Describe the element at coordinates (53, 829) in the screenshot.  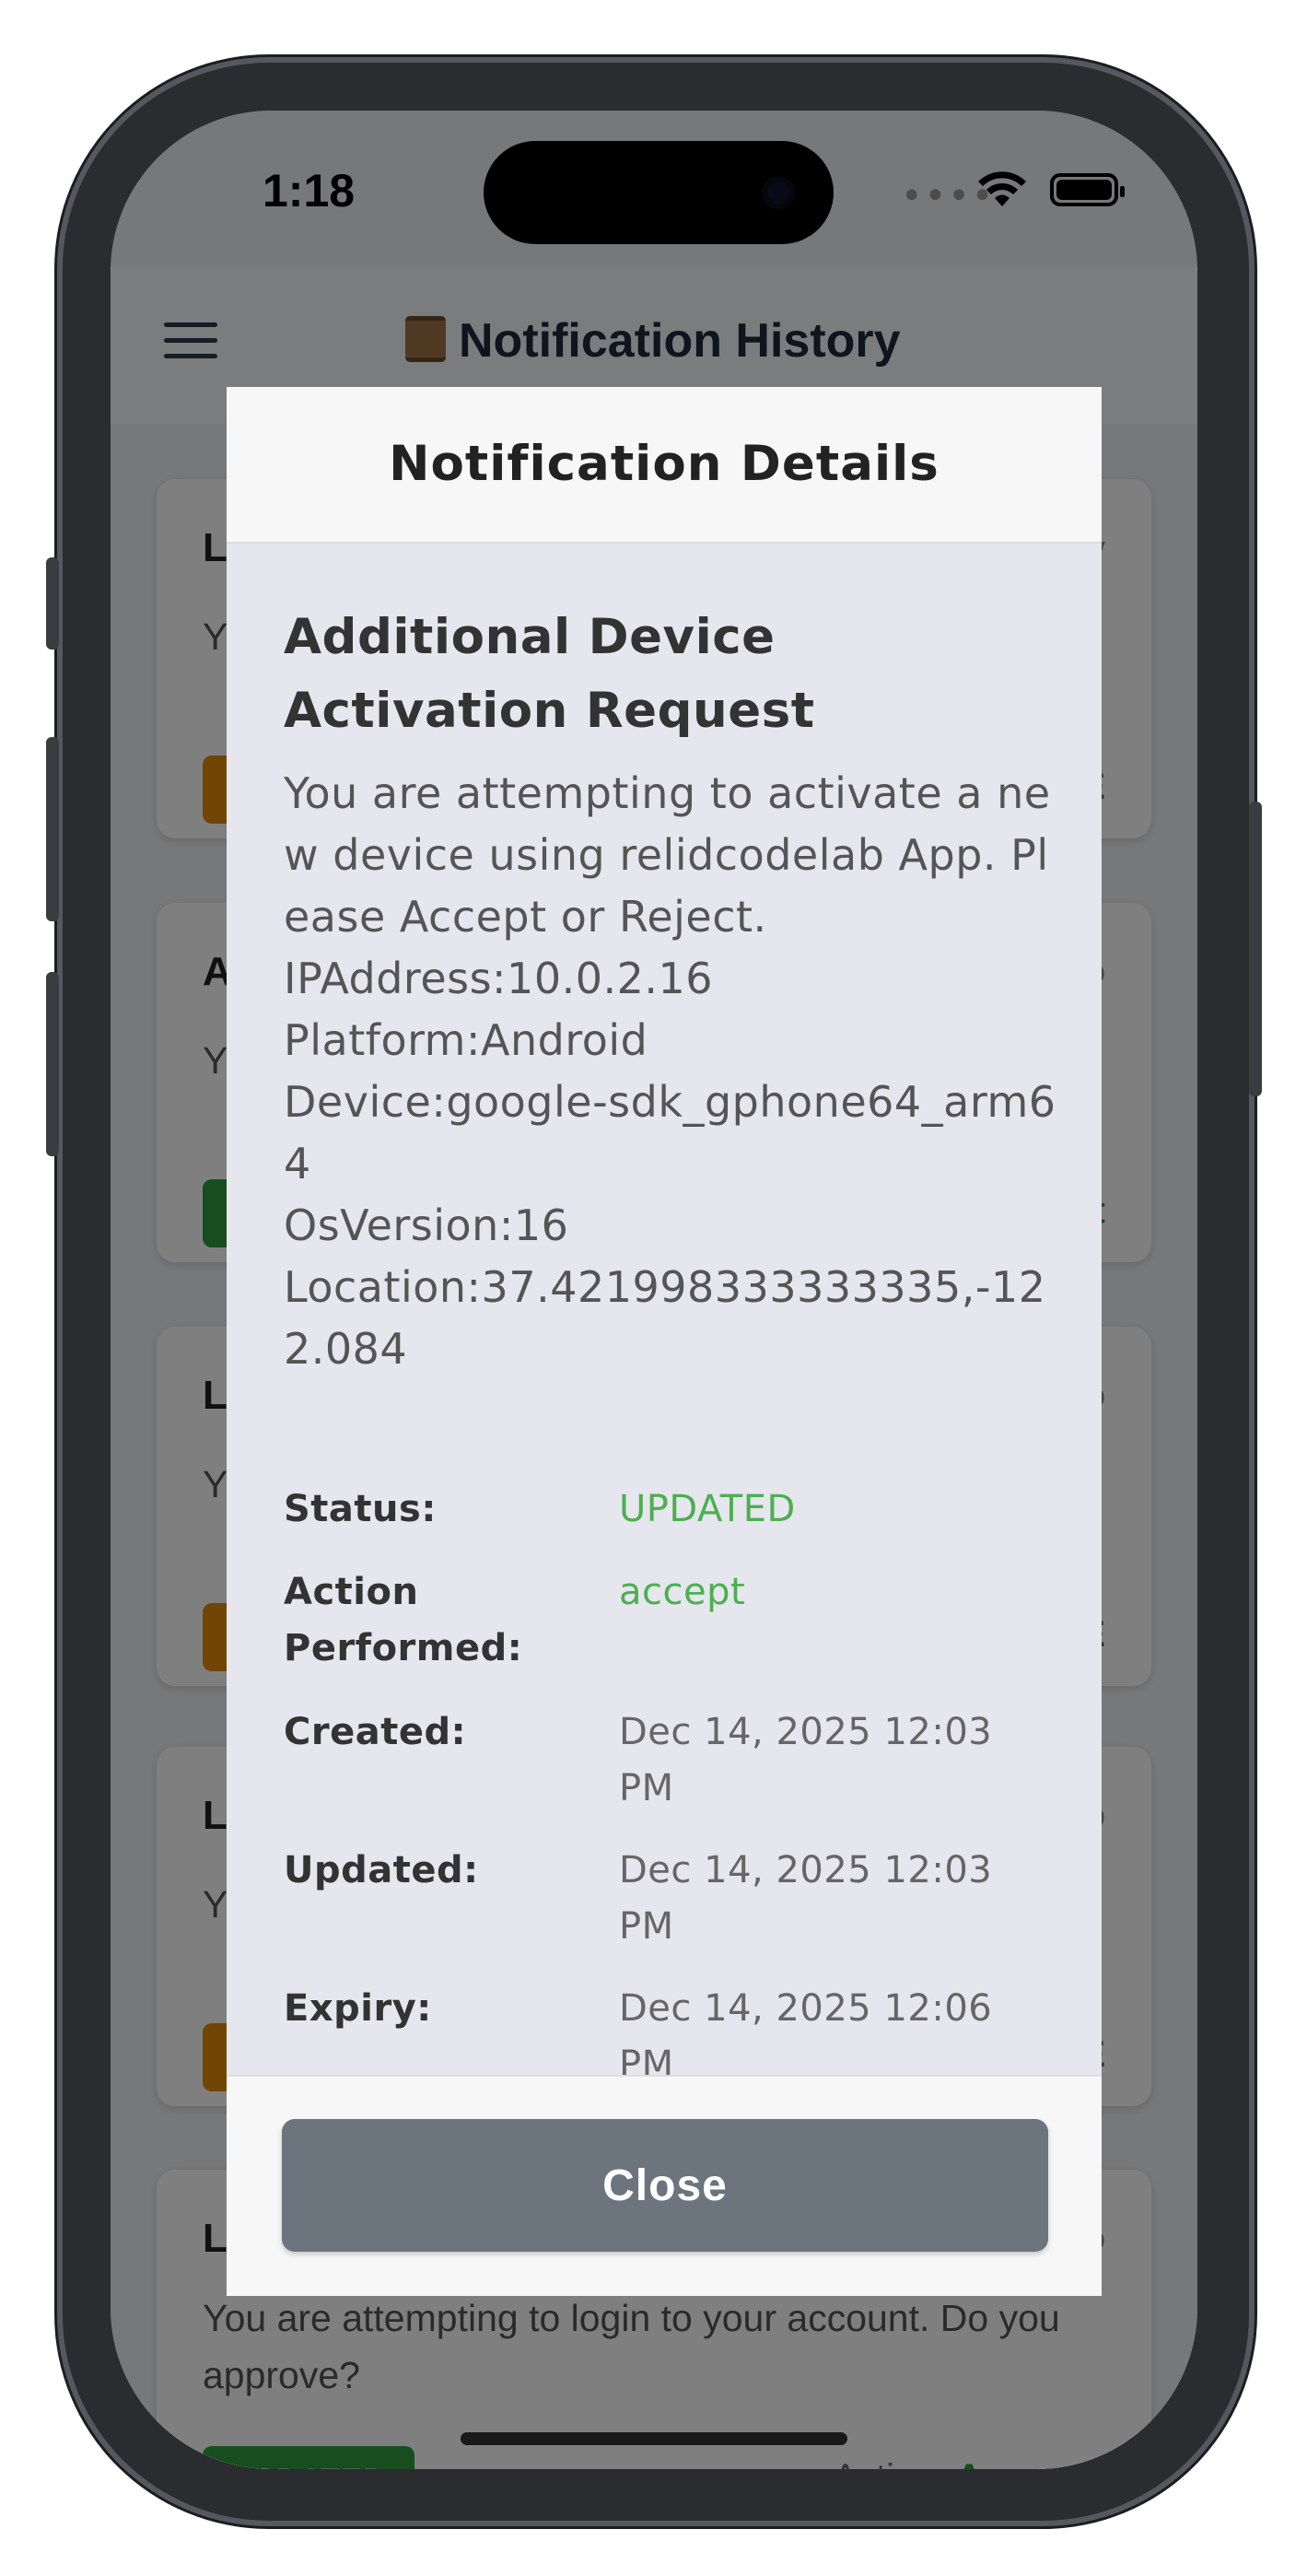
I see `phone-volume-up-button` at that location.